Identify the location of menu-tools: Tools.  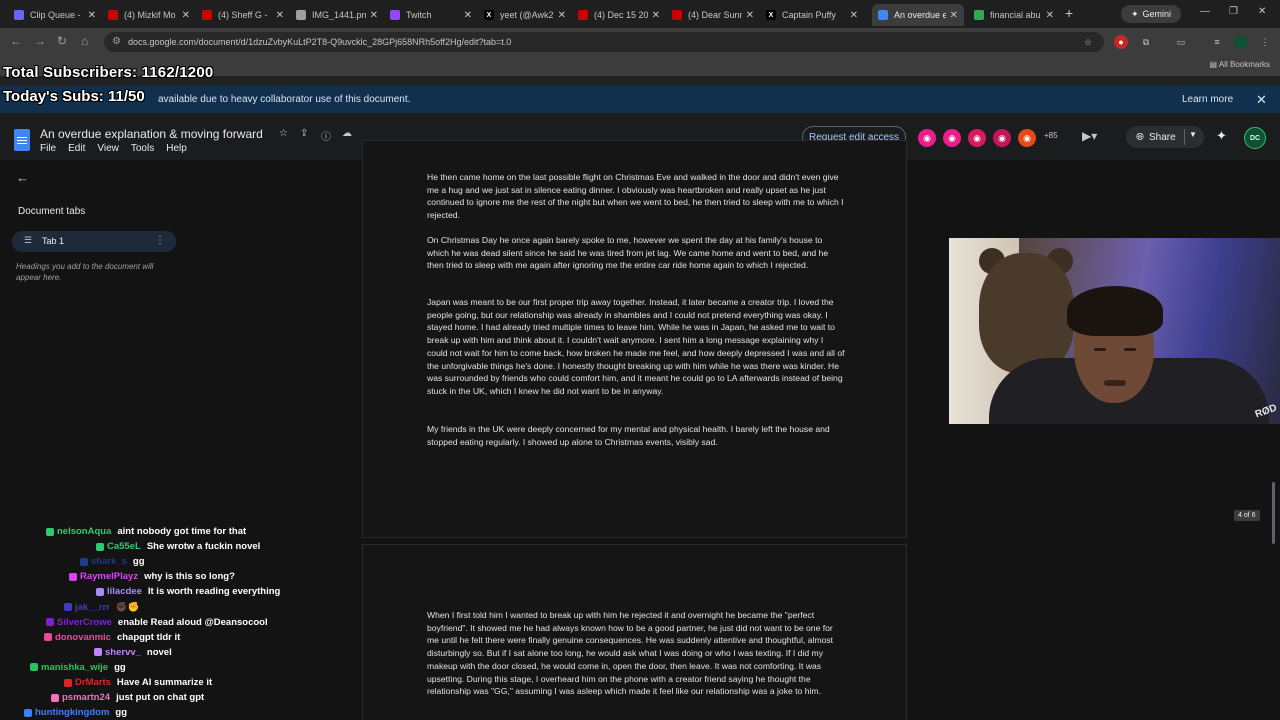
(142, 148).